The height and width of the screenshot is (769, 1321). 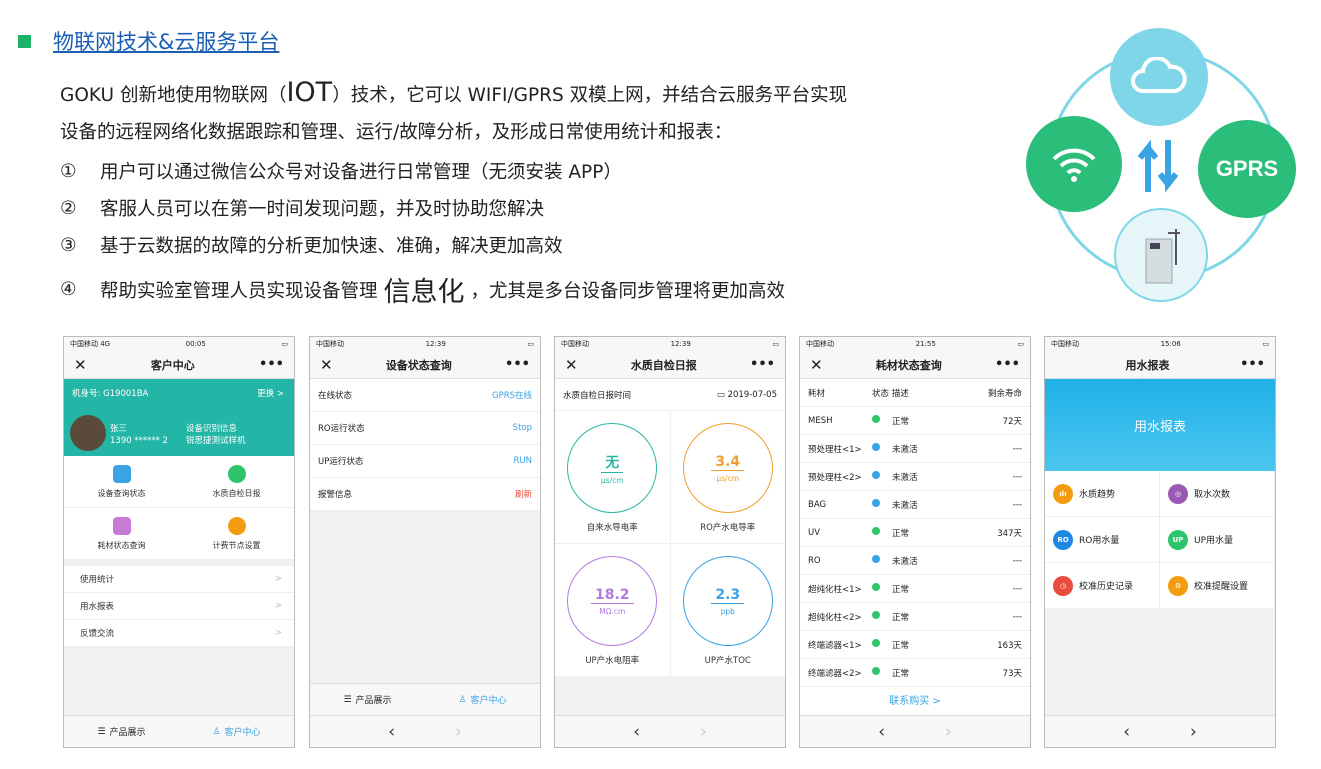 What do you see at coordinates (915, 393) in the screenshot?
I see `table-header: 耗材 状态 描述 剩余寿命` at bounding box center [915, 393].